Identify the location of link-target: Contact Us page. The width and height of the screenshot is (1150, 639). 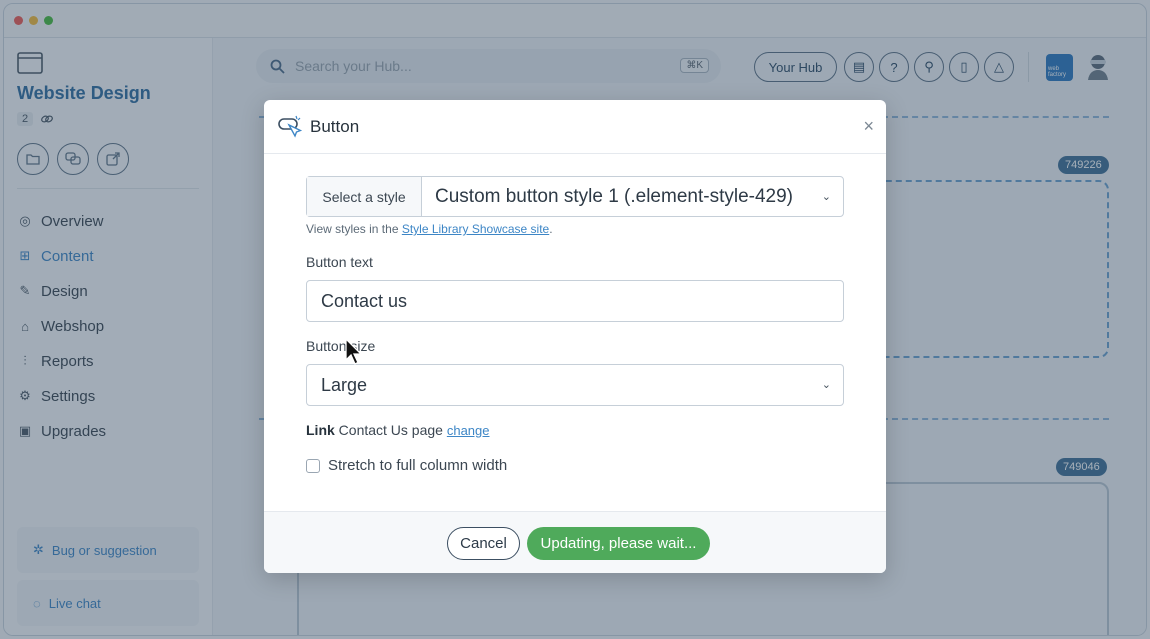
(390, 430).